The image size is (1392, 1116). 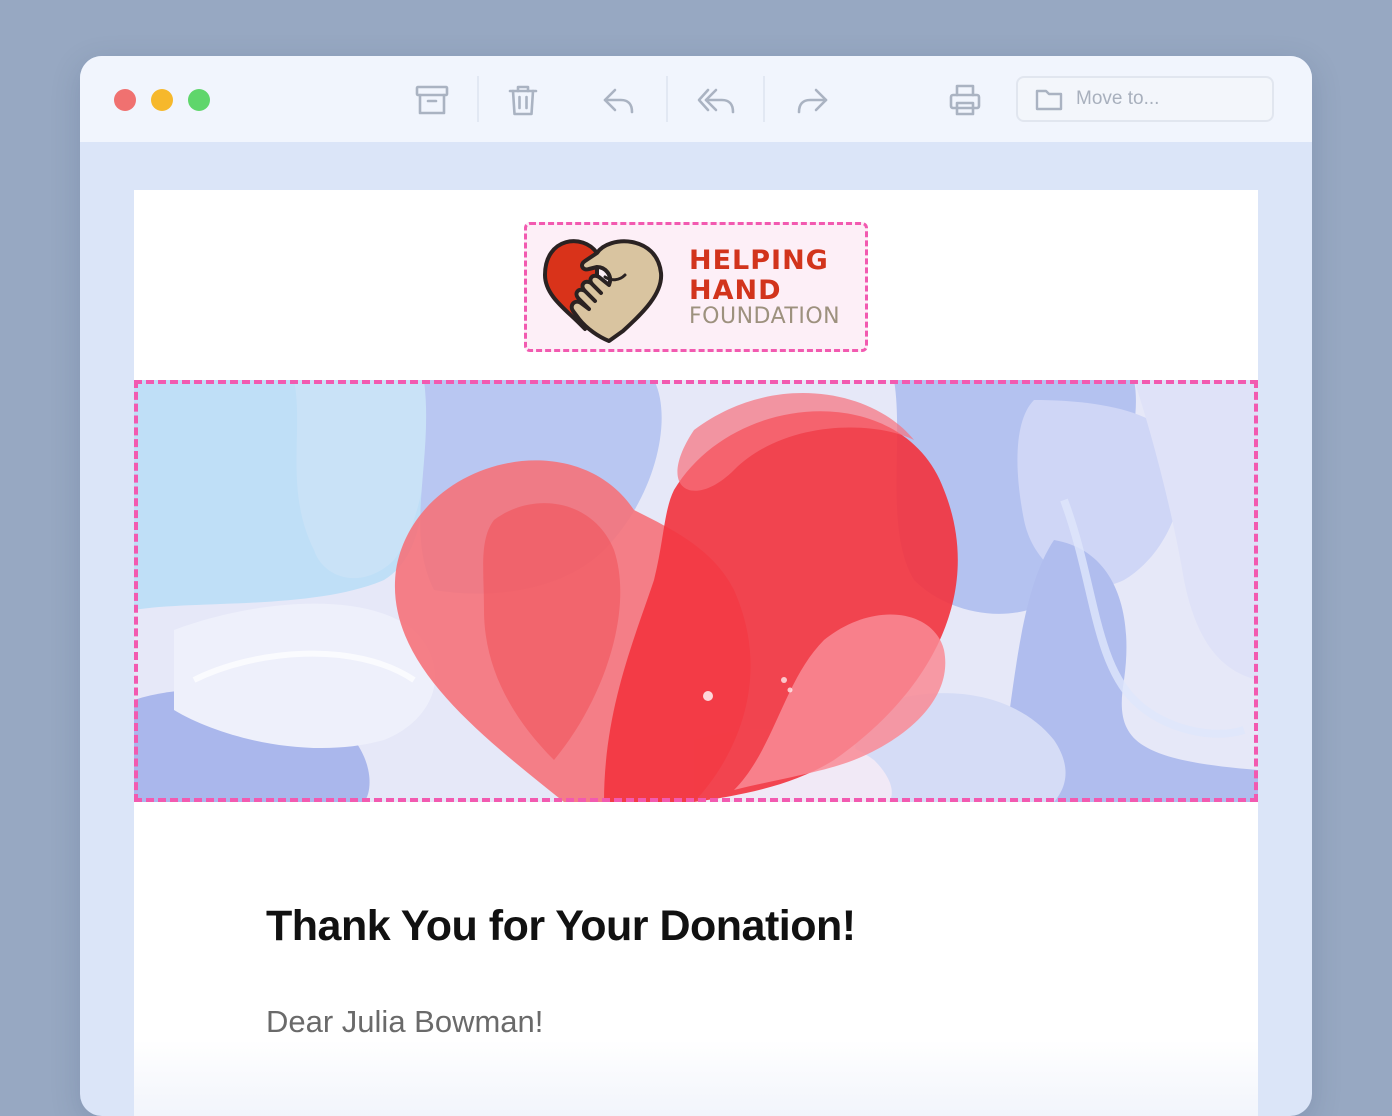 I want to click on reply-icon, so click(x=619, y=100).